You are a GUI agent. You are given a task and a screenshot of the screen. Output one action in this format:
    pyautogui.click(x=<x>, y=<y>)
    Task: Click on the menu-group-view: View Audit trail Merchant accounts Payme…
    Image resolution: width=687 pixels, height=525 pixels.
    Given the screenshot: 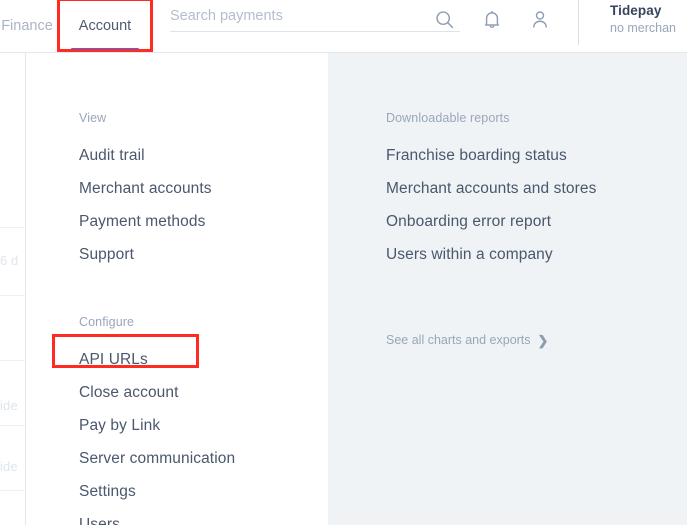 What is the action you would take?
    pyautogui.click(x=203, y=191)
    